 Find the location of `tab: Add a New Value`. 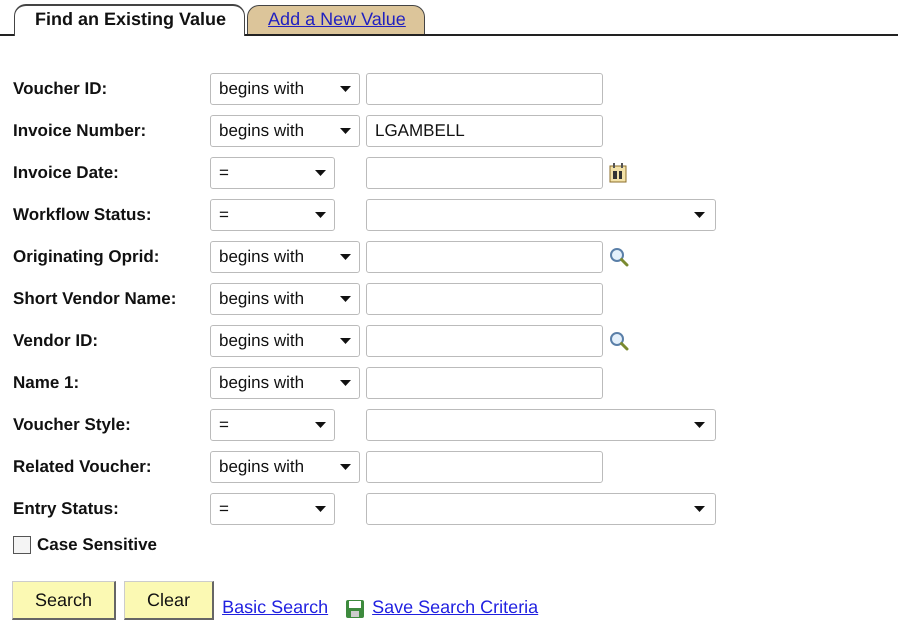

tab: Add a New Value is located at coordinates (336, 19).